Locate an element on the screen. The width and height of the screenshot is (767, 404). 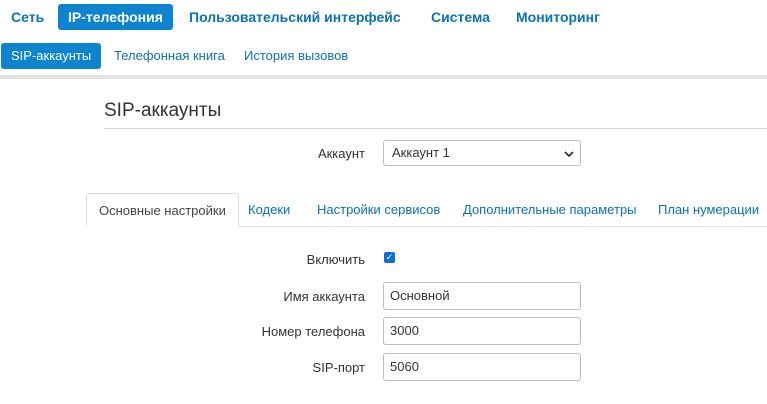
sub-nav-call-history: История вызовов is located at coordinates (296, 56).